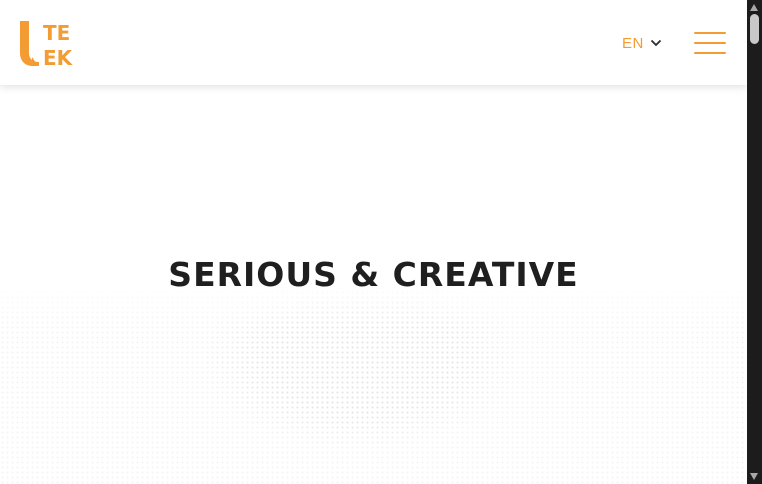 This screenshot has width=762, height=484. Describe the element at coordinates (754, 7) in the screenshot. I see `arrow-up-icon` at that location.